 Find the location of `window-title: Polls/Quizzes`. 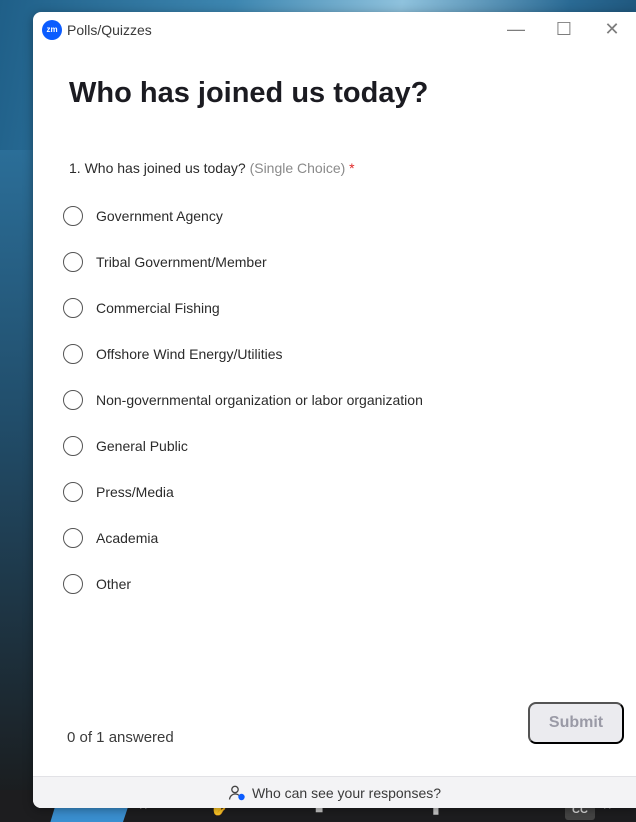

window-title: Polls/Quizzes is located at coordinates (109, 29).